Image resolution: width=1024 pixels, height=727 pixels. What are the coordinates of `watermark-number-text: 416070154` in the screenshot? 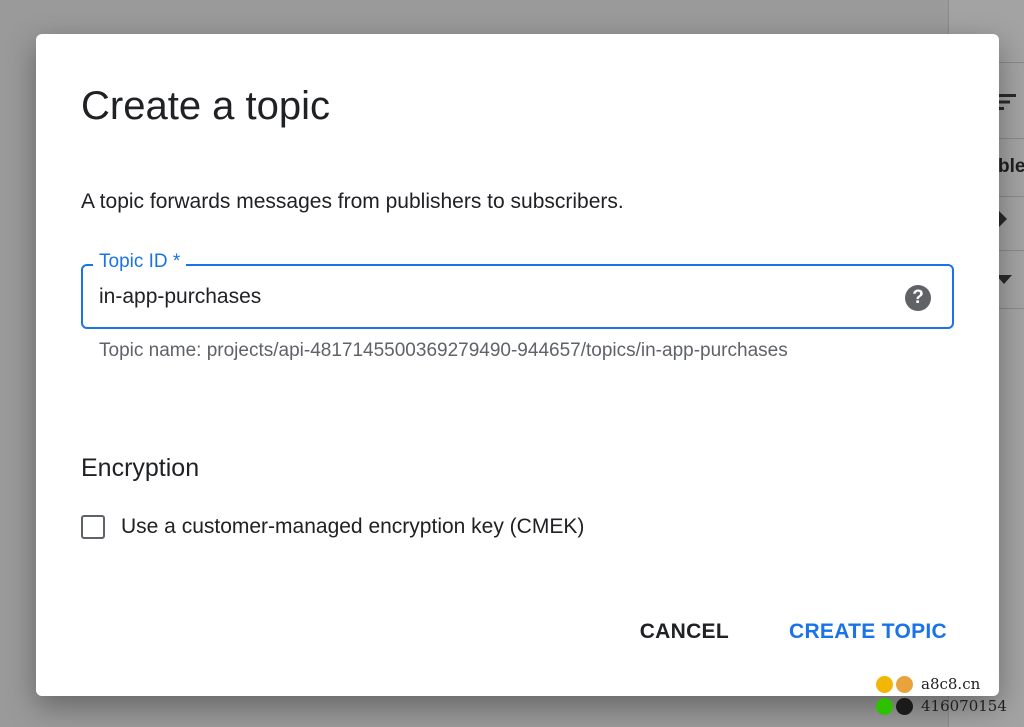 It's located at (964, 706).